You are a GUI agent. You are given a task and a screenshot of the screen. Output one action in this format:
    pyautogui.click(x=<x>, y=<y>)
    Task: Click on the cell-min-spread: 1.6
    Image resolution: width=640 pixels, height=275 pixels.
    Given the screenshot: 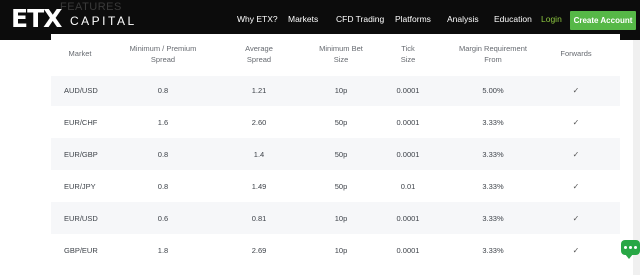 What is the action you would take?
    pyautogui.click(x=163, y=122)
    